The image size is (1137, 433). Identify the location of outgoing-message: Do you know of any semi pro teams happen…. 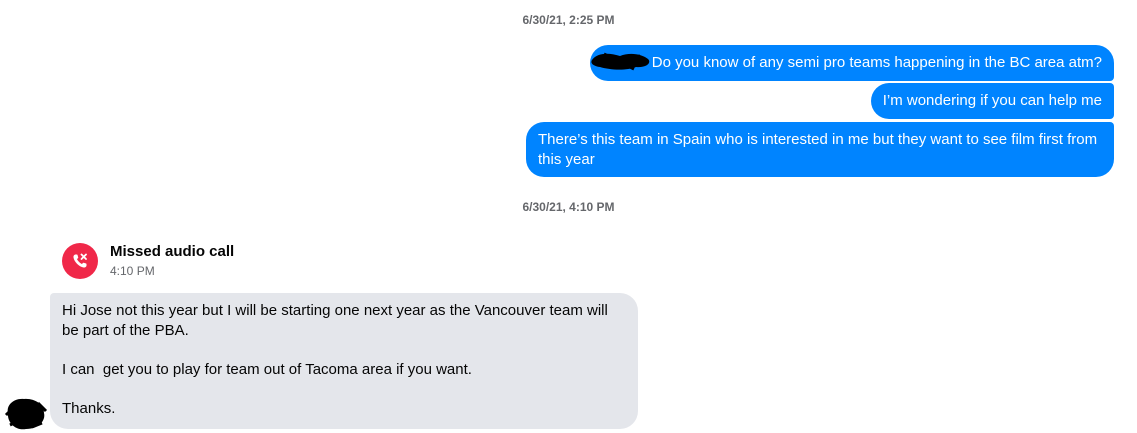
(851, 63).